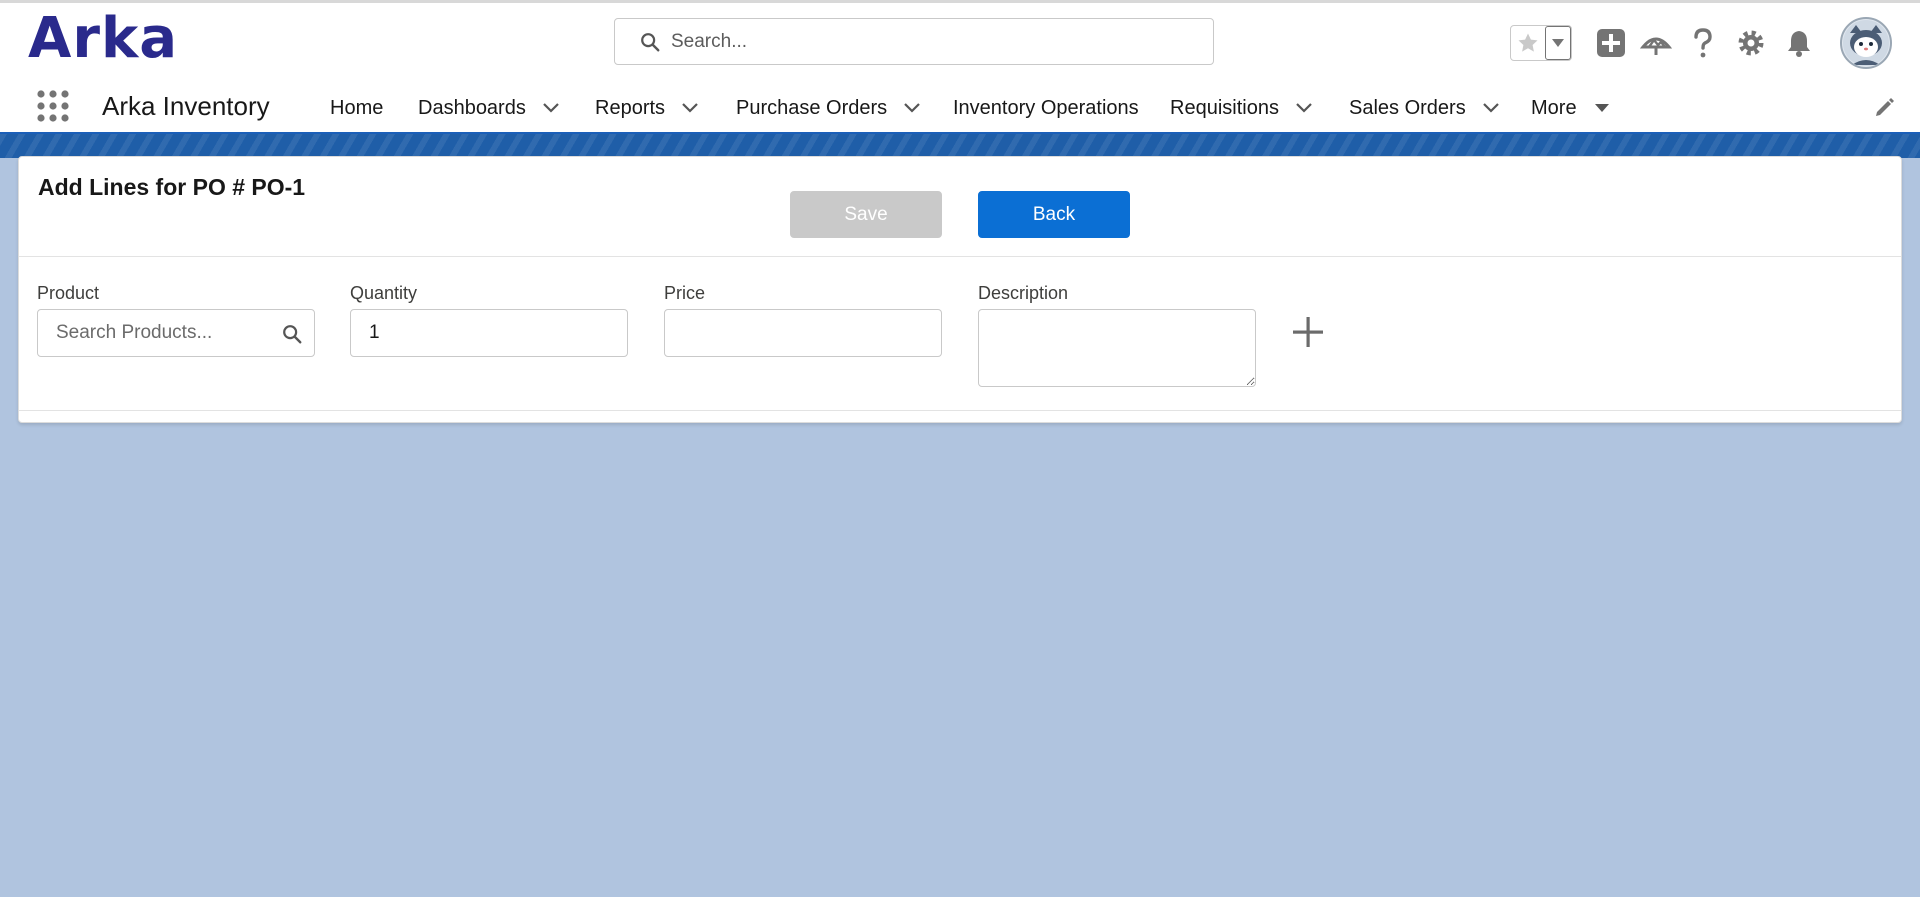 The width and height of the screenshot is (1920, 897). What do you see at coordinates (1528, 43) in the screenshot?
I see `star-icon` at bounding box center [1528, 43].